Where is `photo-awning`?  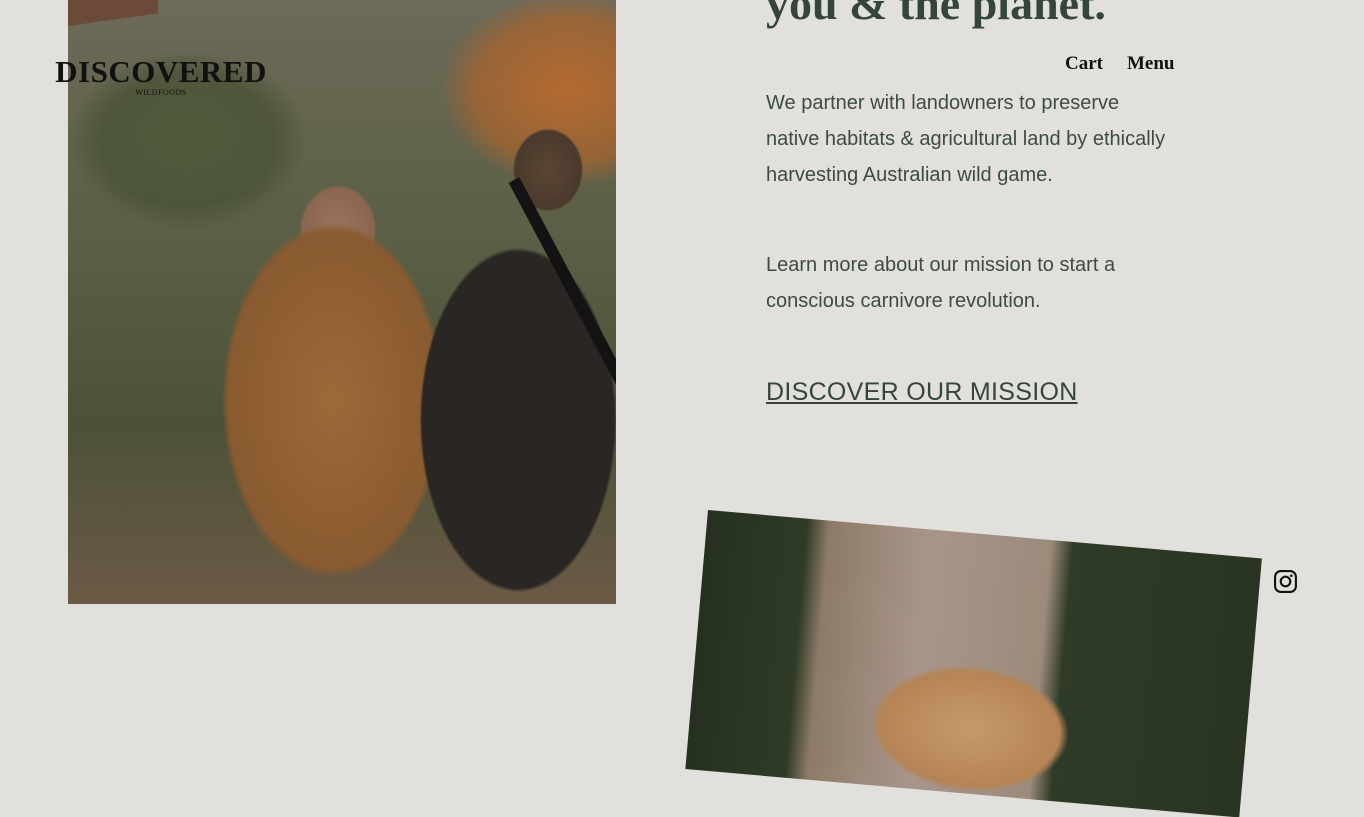
photo-awning is located at coordinates (113, 13).